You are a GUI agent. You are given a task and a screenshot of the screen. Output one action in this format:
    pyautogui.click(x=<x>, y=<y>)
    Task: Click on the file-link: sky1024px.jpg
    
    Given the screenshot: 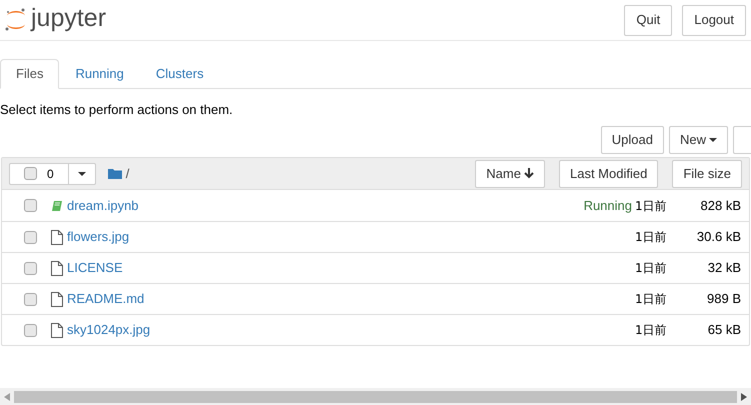 What is the action you would take?
    pyautogui.click(x=108, y=330)
    